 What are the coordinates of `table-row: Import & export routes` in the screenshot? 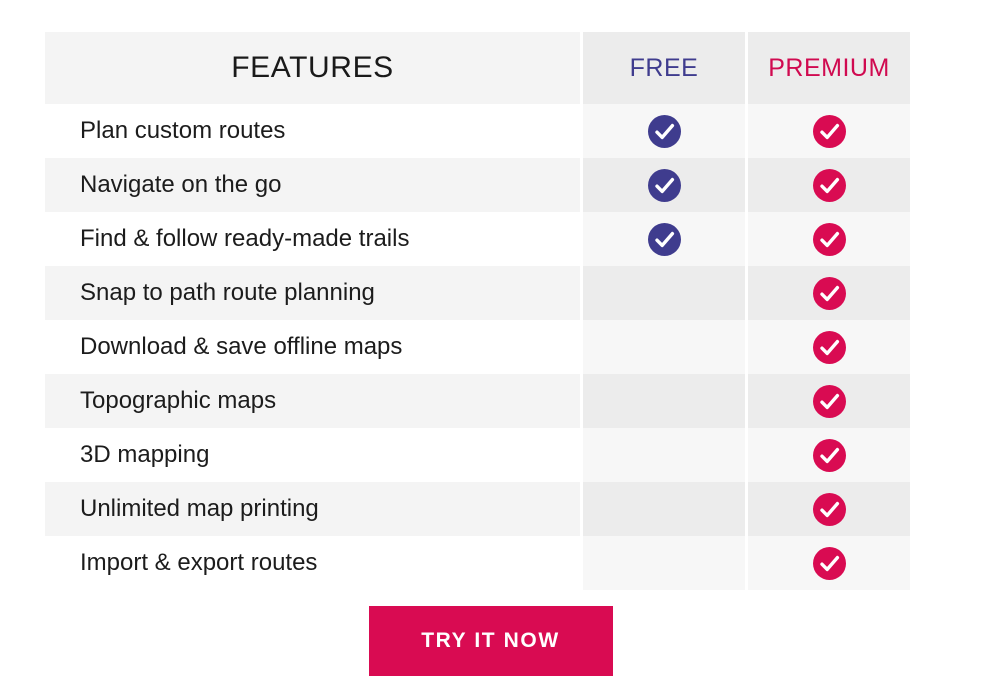 It's located at (496, 563).